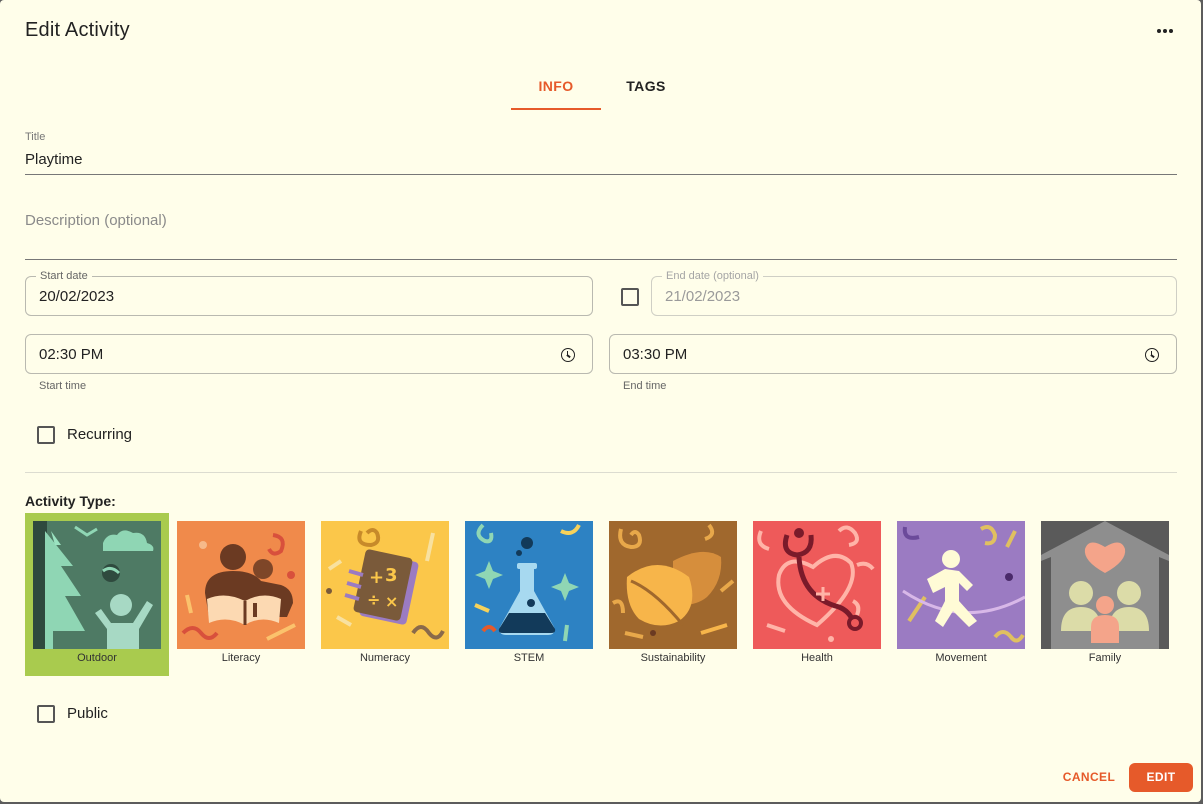  What do you see at coordinates (630, 297) in the screenshot?
I see `end-date-checkbox` at bounding box center [630, 297].